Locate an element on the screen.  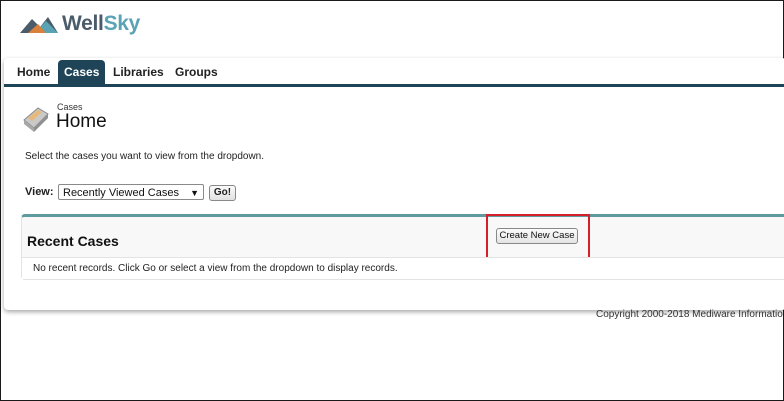
tab-bar: Home Cases Libraries Groups is located at coordinates (394, 72).